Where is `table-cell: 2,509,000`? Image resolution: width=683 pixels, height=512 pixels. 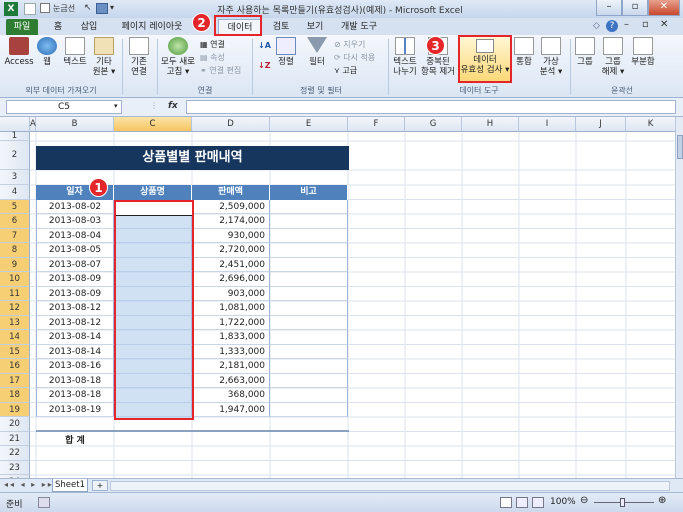
table-cell: 2,509,000 is located at coordinates (231, 206).